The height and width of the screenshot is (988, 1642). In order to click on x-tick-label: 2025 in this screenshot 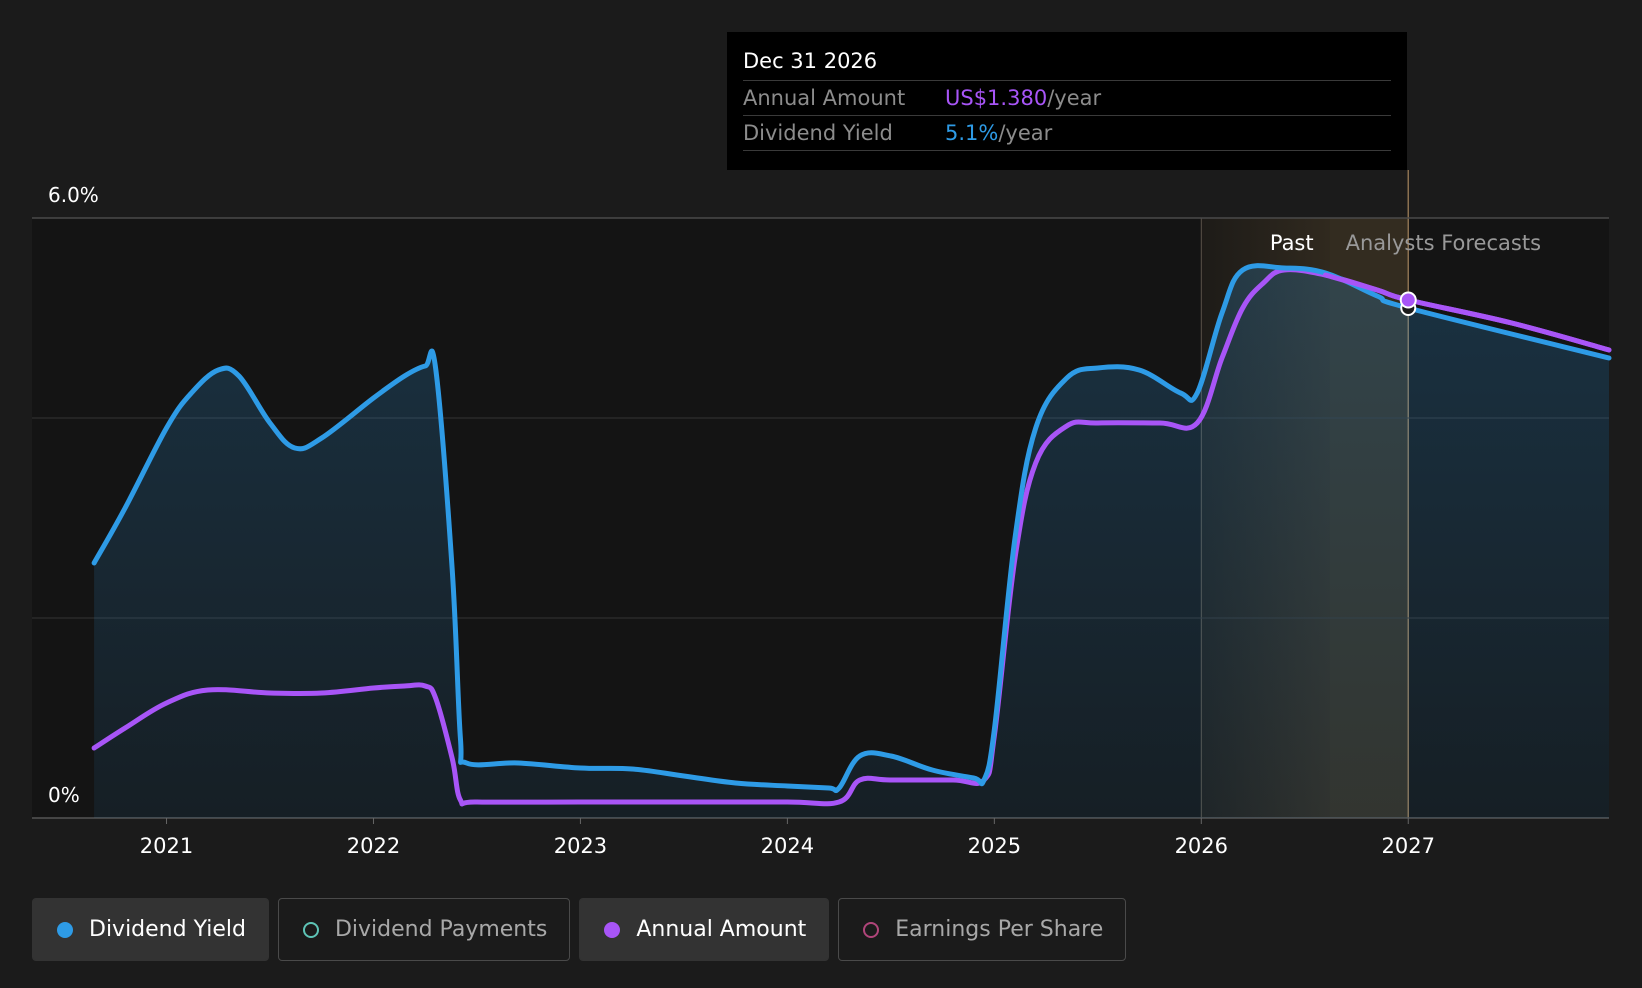, I will do `click(994, 846)`.